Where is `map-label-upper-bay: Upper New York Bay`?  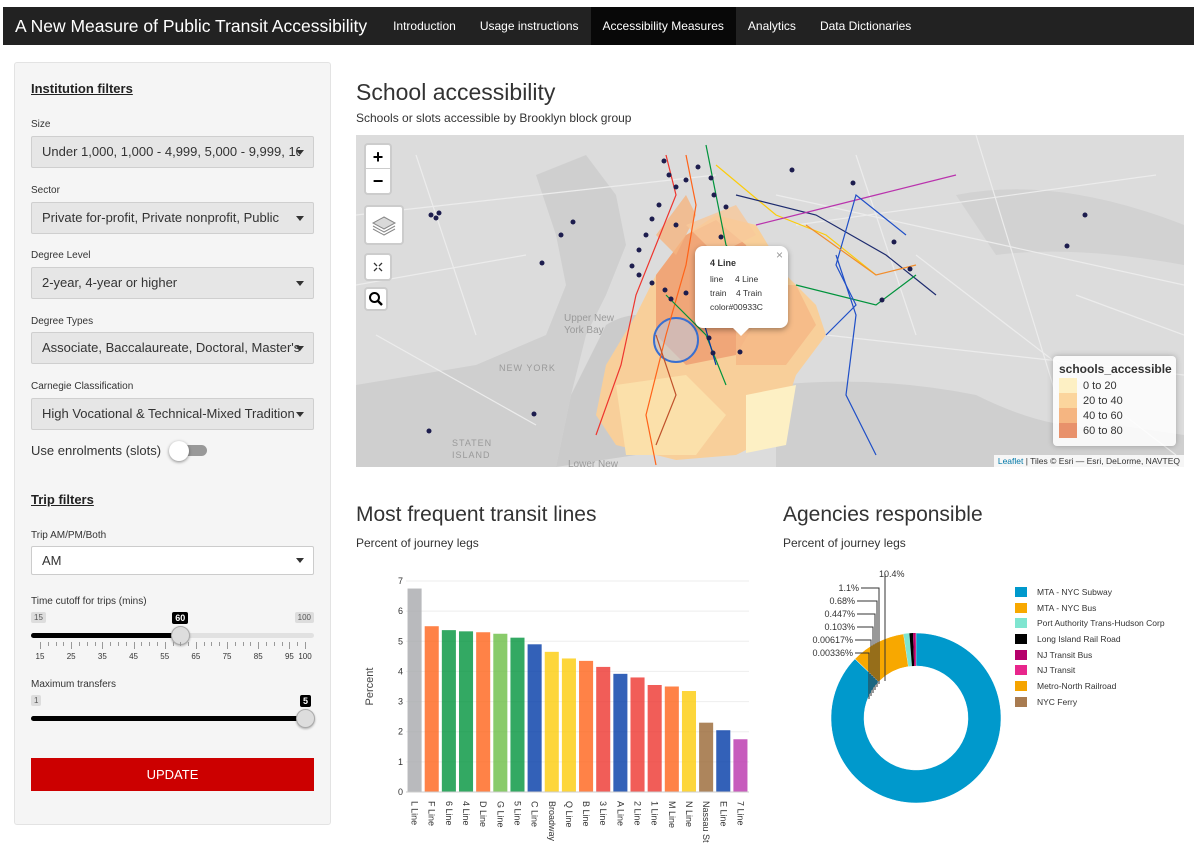 map-label-upper-bay: Upper New York Bay is located at coordinates (589, 324).